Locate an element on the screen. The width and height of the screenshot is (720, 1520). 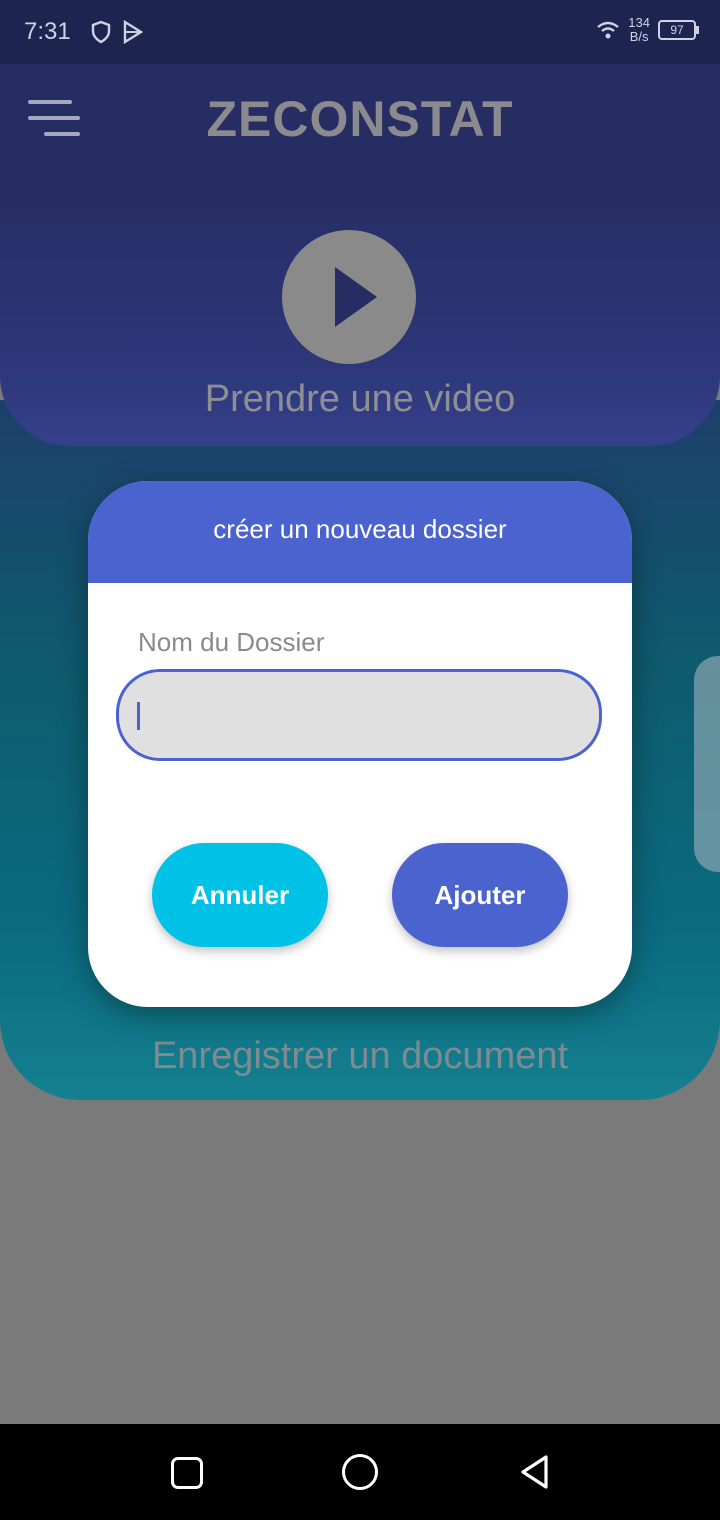
text-cursor is located at coordinates (138, 716).